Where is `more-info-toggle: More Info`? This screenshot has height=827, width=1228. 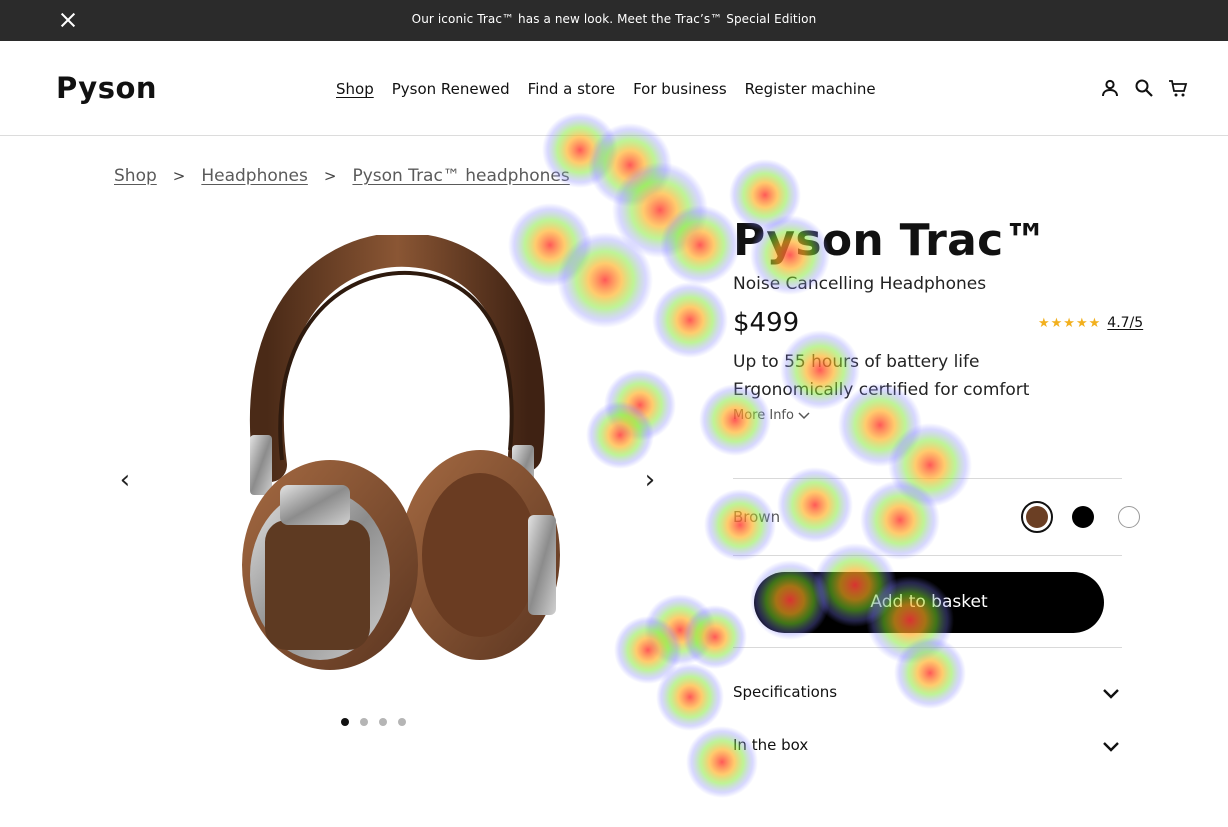
more-info-toggle: More Info is located at coordinates (771, 415).